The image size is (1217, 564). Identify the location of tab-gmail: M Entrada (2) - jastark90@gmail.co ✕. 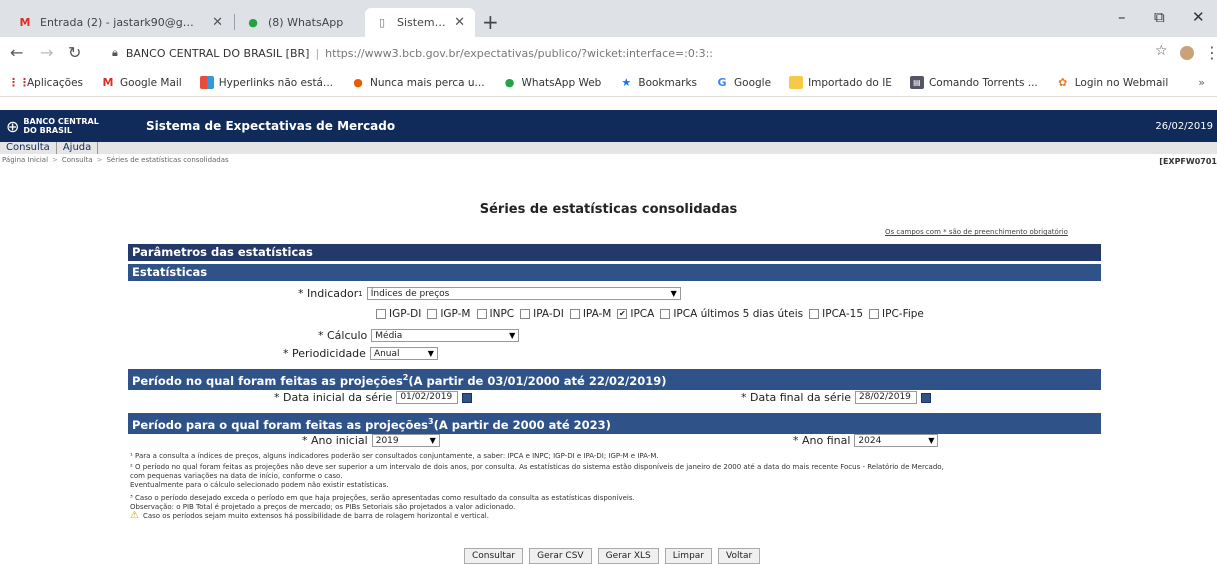
(120, 22).